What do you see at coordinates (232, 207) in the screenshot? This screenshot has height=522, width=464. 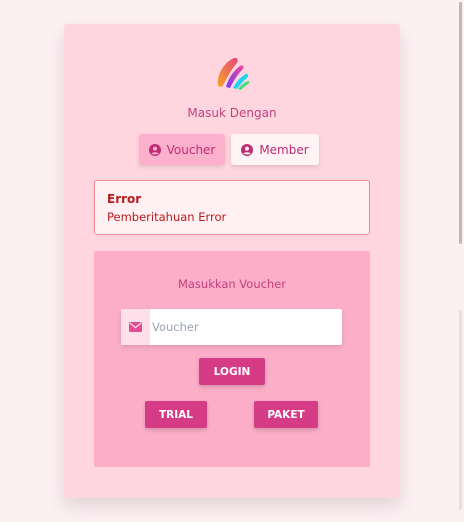 I see `error-alert: Error Pemberitahuan Error` at bounding box center [232, 207].